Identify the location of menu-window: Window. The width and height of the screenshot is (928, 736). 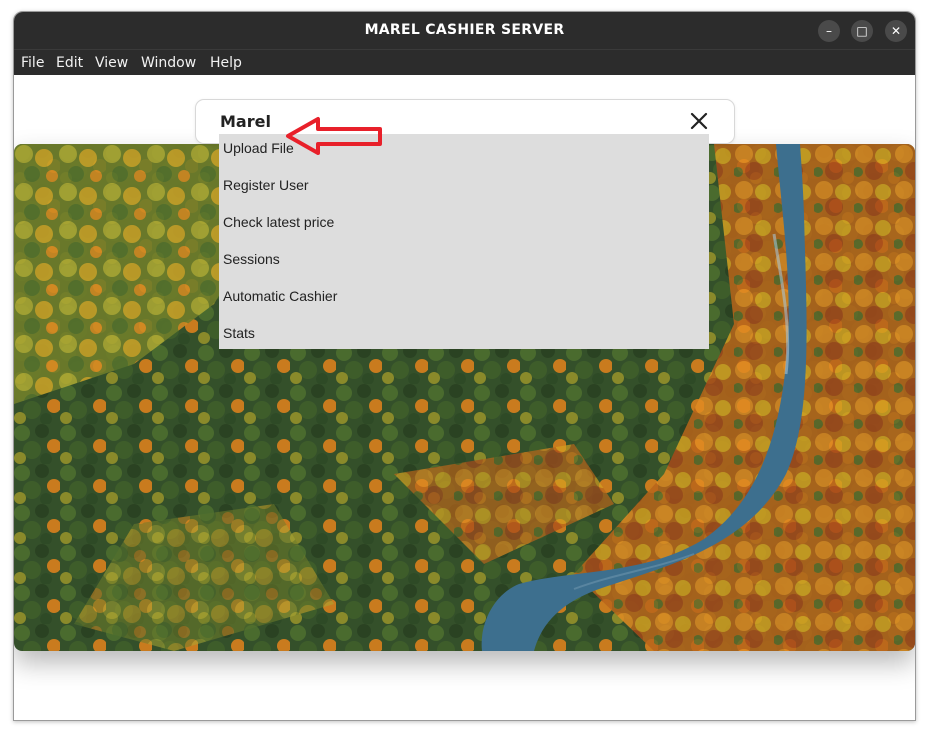
(168, 63).